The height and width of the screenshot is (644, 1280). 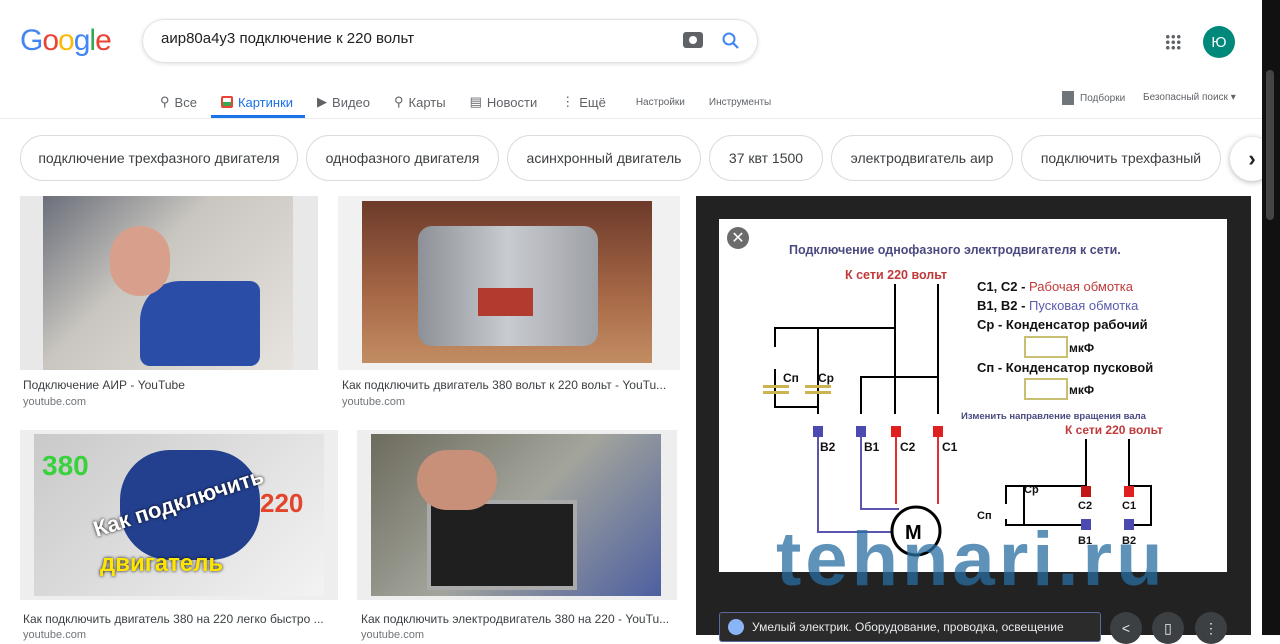 What do you see at coordinates (351, 102) in the screenshot?
I see `tab-label: Видео` at bounding box center [351, 102].